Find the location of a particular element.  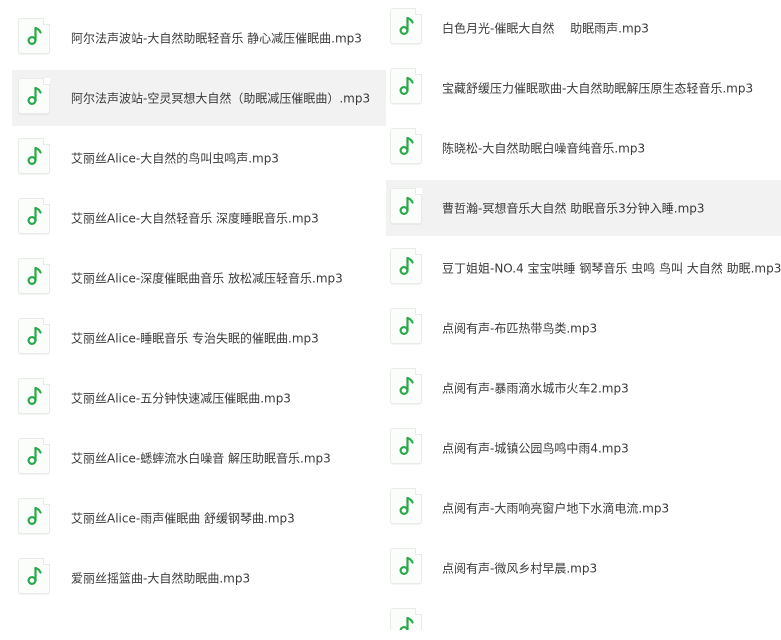

file-item: 艾丽丝Alice-五分钟快速减压催眠曲.mp3 is located at coordinates (199, 398).